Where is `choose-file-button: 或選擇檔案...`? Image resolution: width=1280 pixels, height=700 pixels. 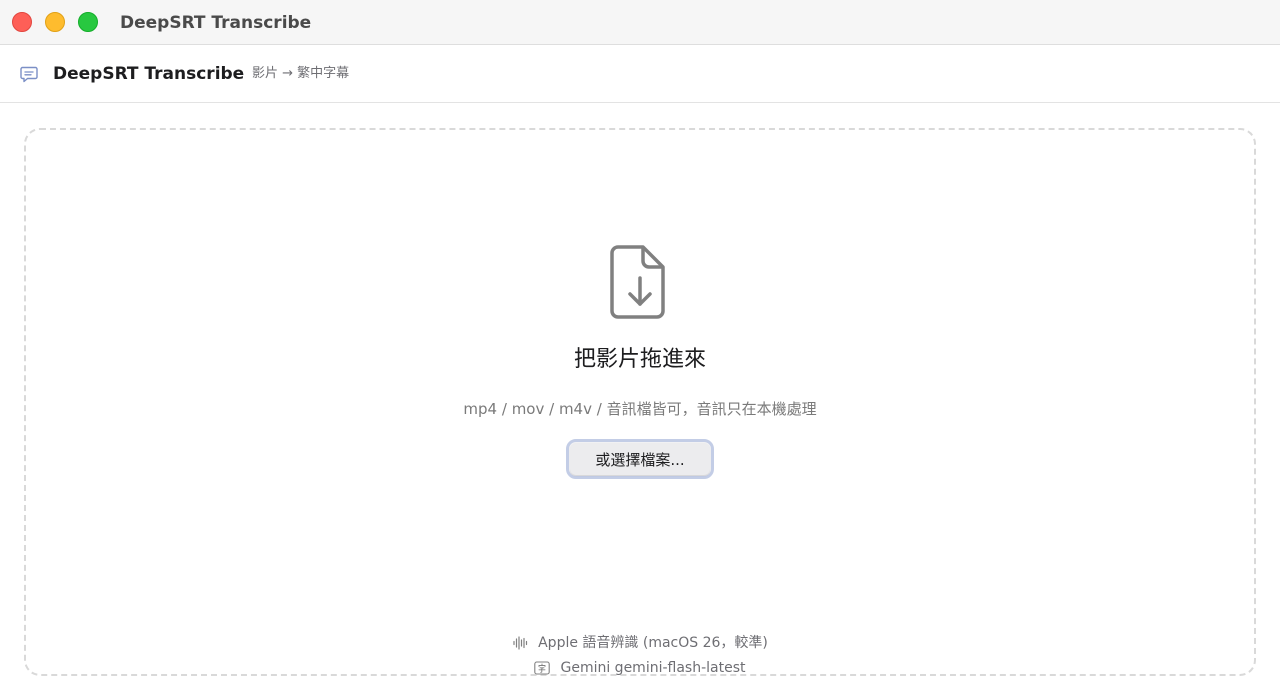
choose-file-button: 或選擇檔案... is located at coordinates (640, 459).